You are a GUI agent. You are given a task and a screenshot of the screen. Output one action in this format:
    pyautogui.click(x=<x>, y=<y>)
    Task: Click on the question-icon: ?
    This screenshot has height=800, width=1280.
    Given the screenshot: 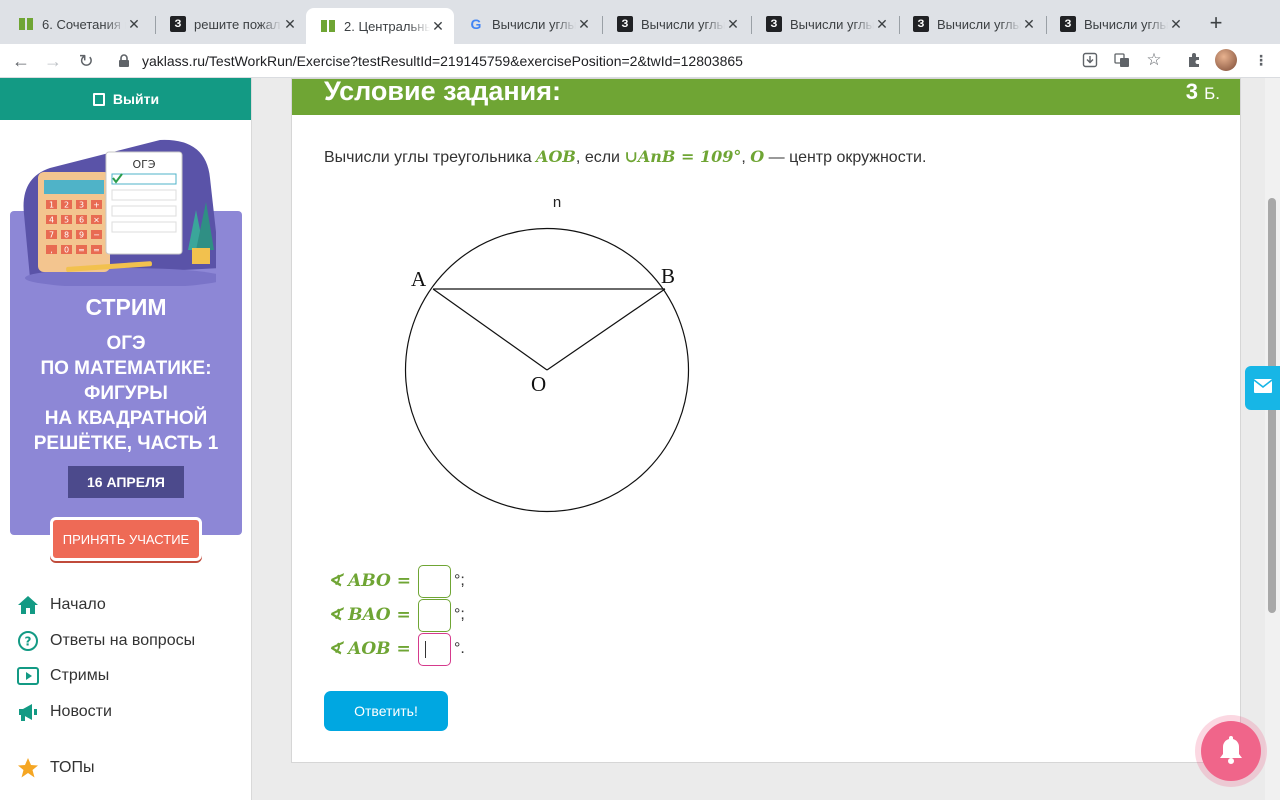 What is the action you would take?
    pyautogui.click(x=28, y=641)
    